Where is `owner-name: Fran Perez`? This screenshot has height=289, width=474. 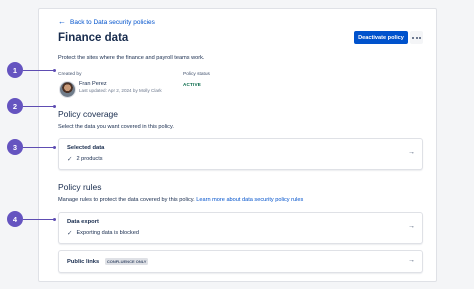 owner-name: Fran Perez is located at coordinates (93, 84).